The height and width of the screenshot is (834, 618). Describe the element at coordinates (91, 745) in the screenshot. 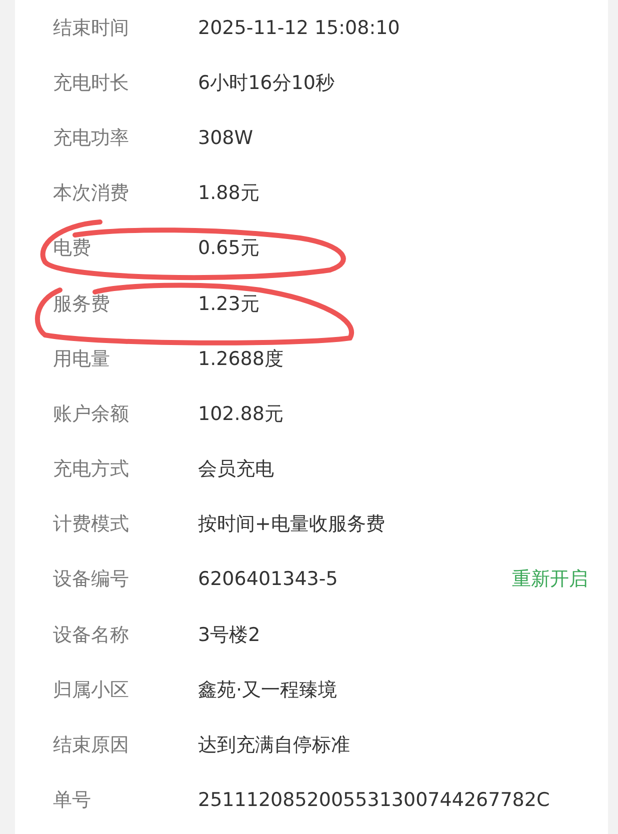

I see `field-label: 结束原因` at that location.